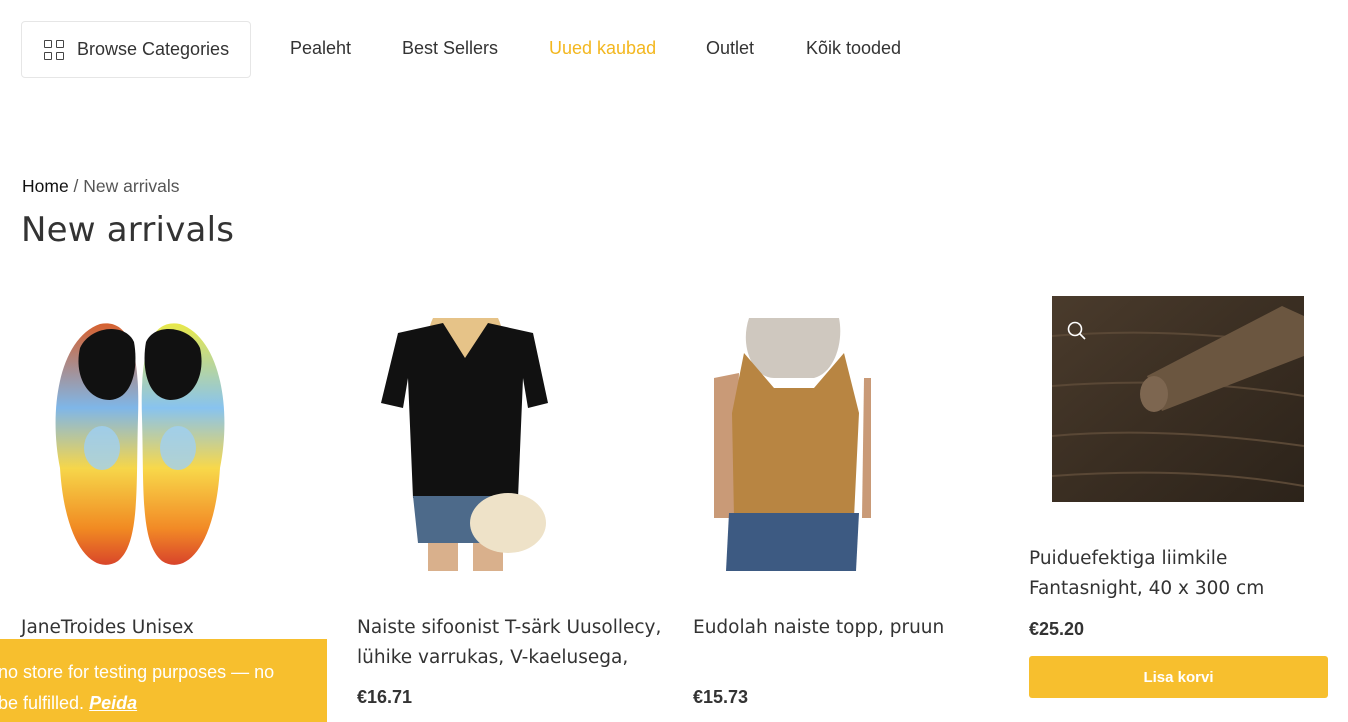 The height and width of the screenshot is (722, 1348). What do you see at coordinates (465, 444) in the screenshot?
I see `black-blouse-image` at bounding box center [465, 444].